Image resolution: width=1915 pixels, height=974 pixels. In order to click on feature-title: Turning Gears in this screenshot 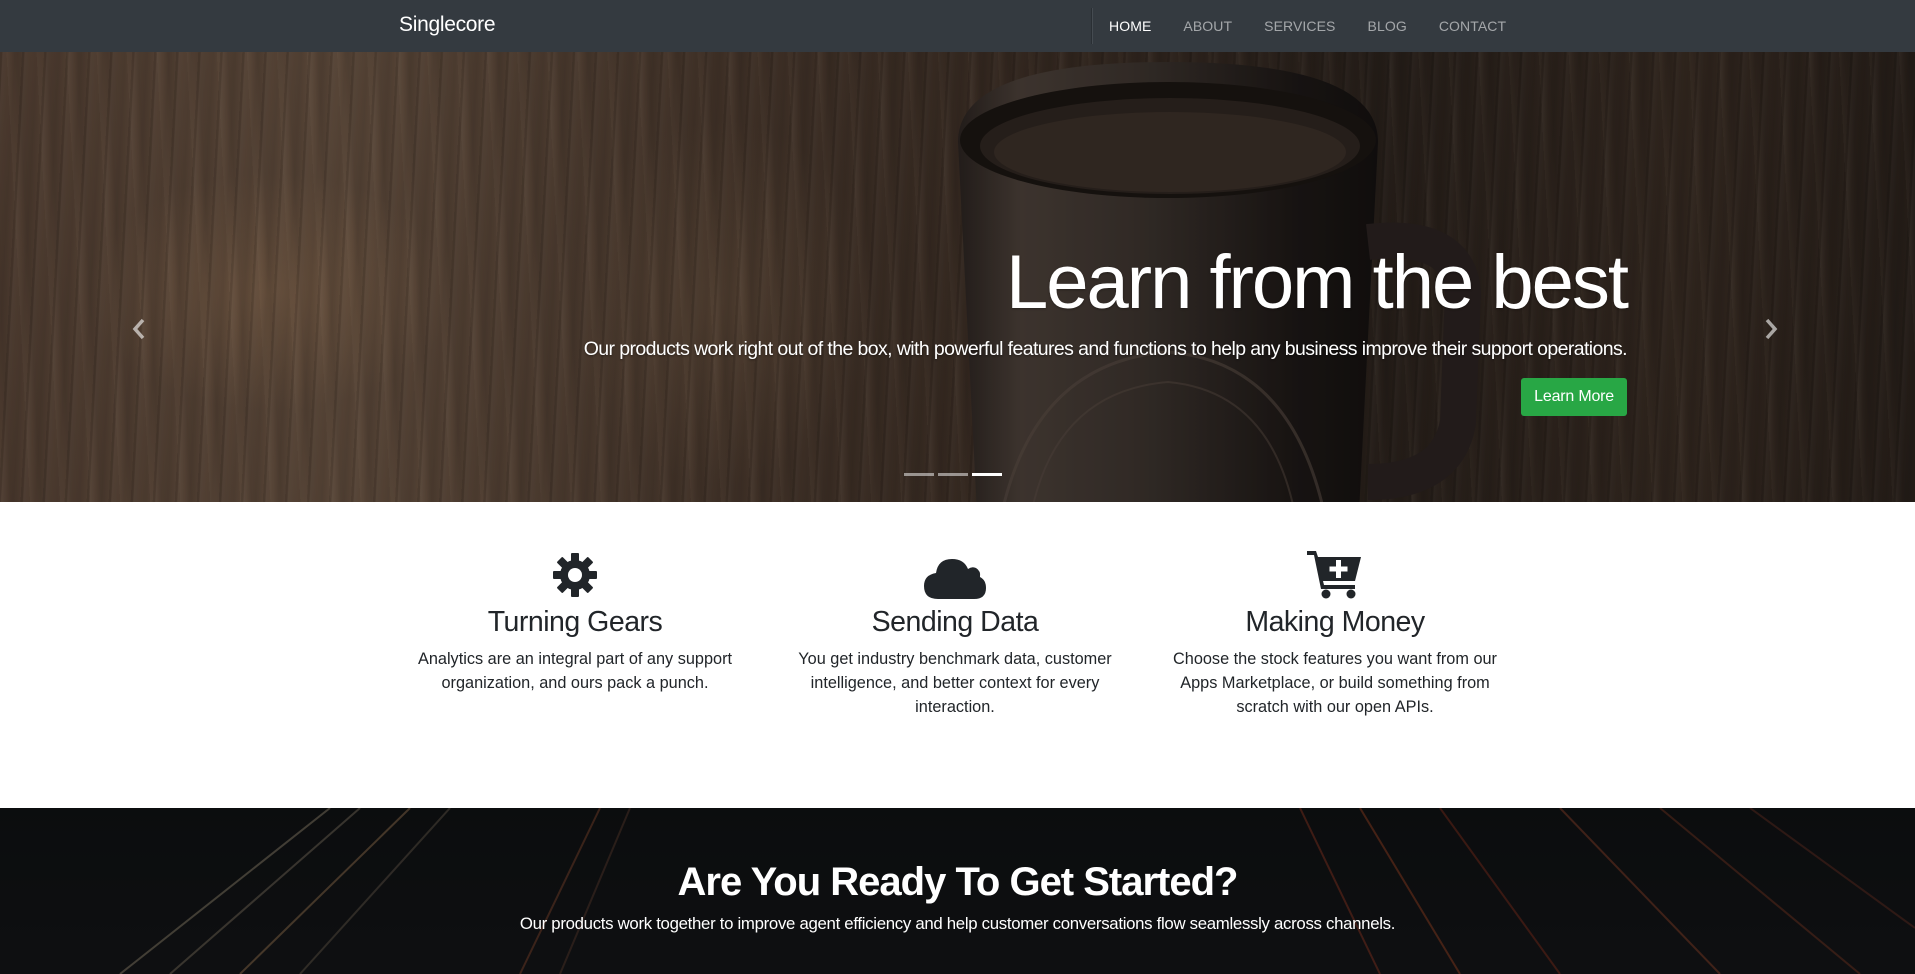, I will do `click(575, 622)`.